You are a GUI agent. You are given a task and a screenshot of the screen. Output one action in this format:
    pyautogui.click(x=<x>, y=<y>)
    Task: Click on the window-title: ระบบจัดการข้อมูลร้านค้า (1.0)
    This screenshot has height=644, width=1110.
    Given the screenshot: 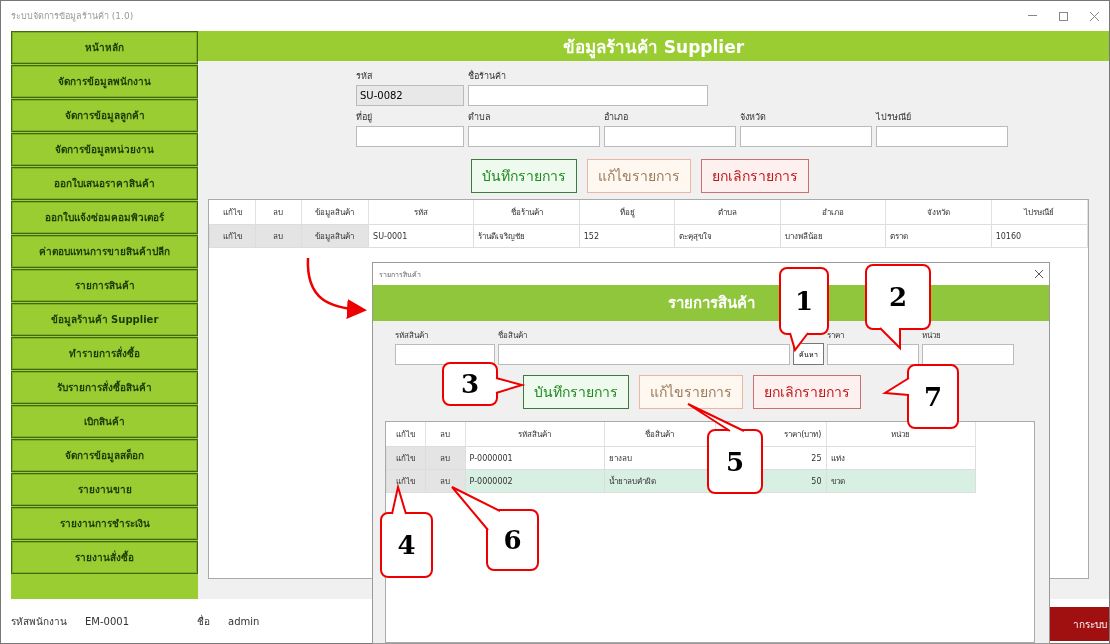 What is the action you would take?
    pyautogui.click(x=73, y=16)
    